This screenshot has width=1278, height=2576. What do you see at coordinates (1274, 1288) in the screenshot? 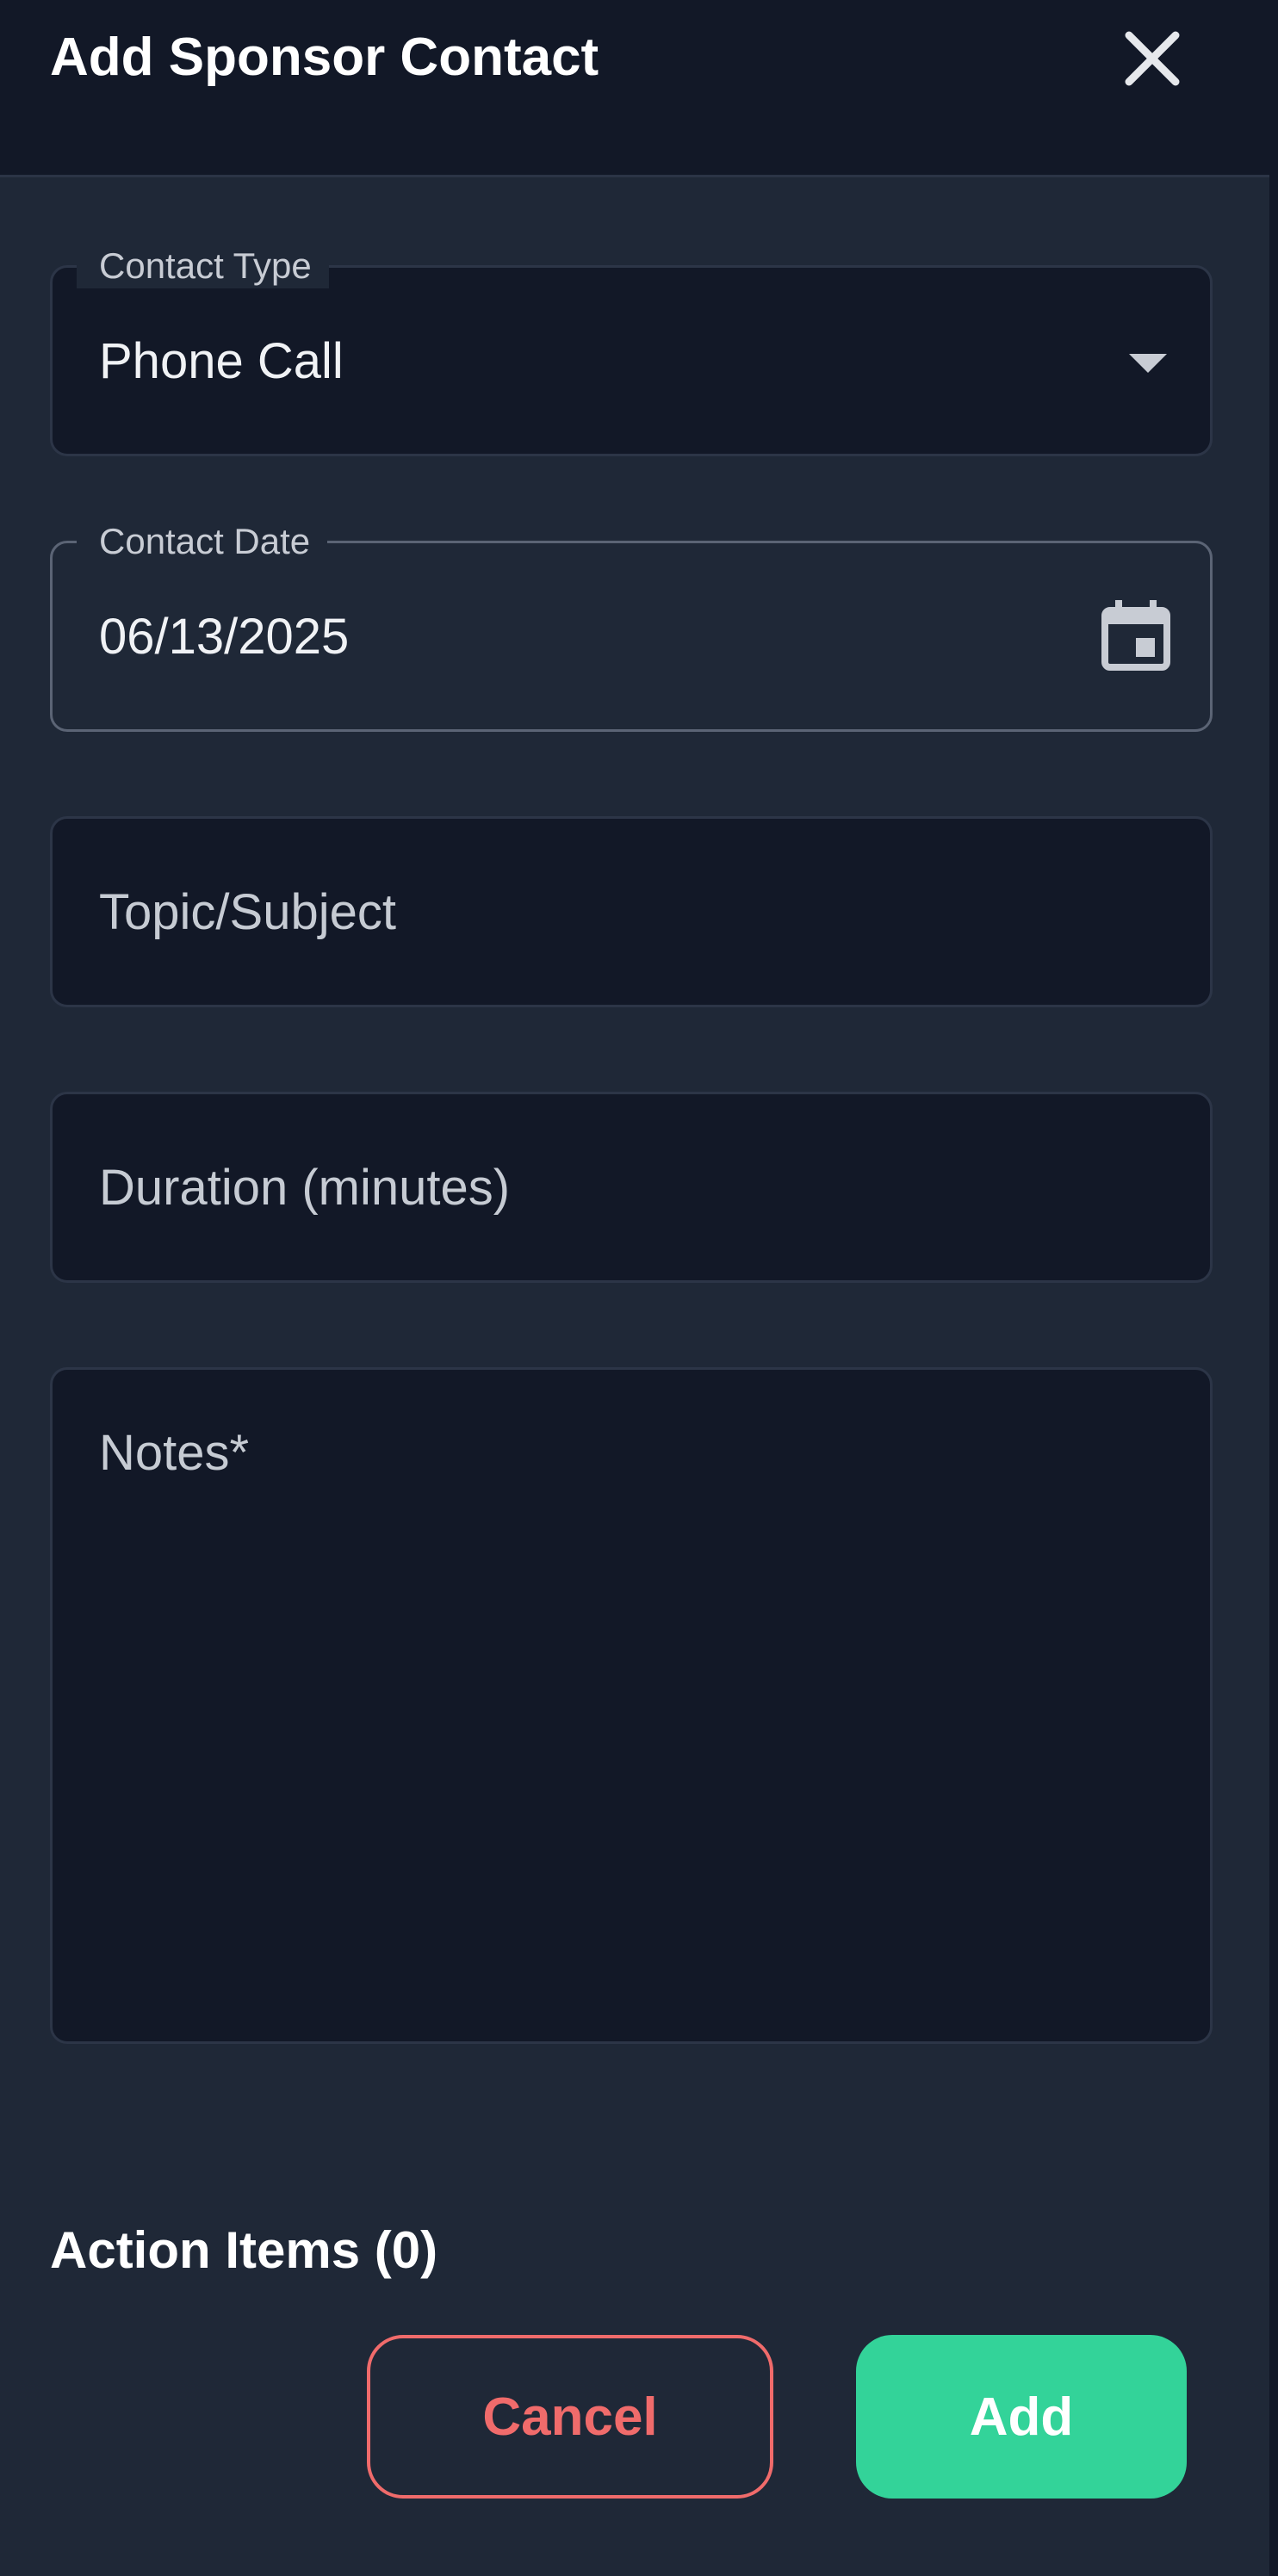
I see `scroll-edge` at bounding box center [1274, 1288].